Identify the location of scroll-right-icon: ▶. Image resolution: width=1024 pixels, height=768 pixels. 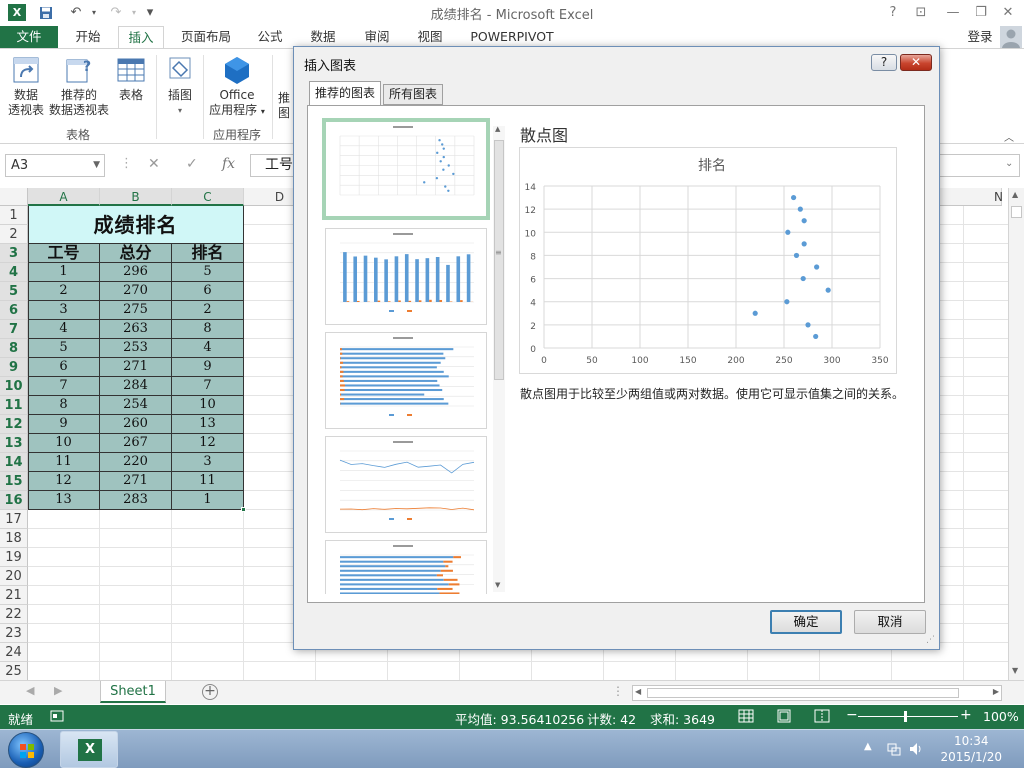
(996, 691).